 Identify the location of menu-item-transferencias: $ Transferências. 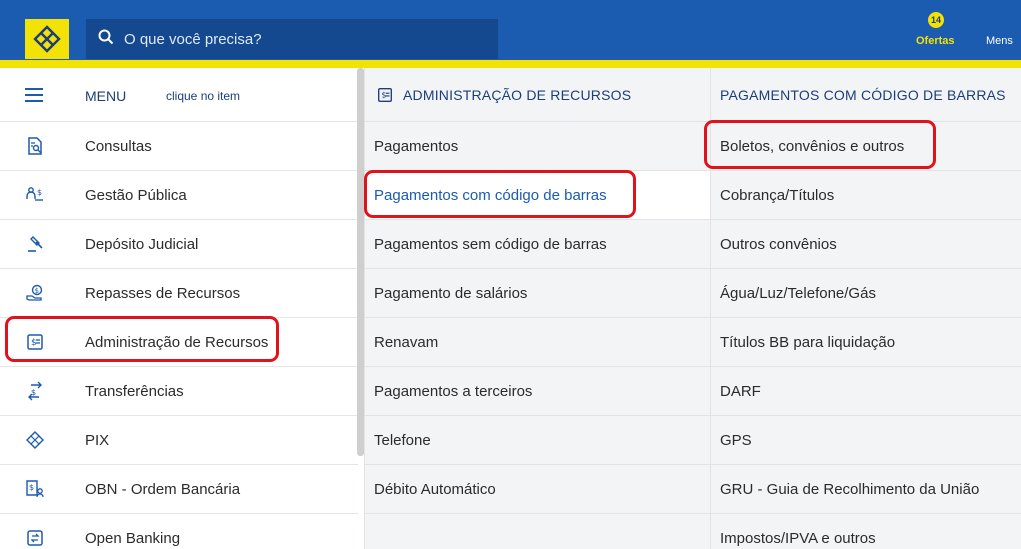
(179, 391).